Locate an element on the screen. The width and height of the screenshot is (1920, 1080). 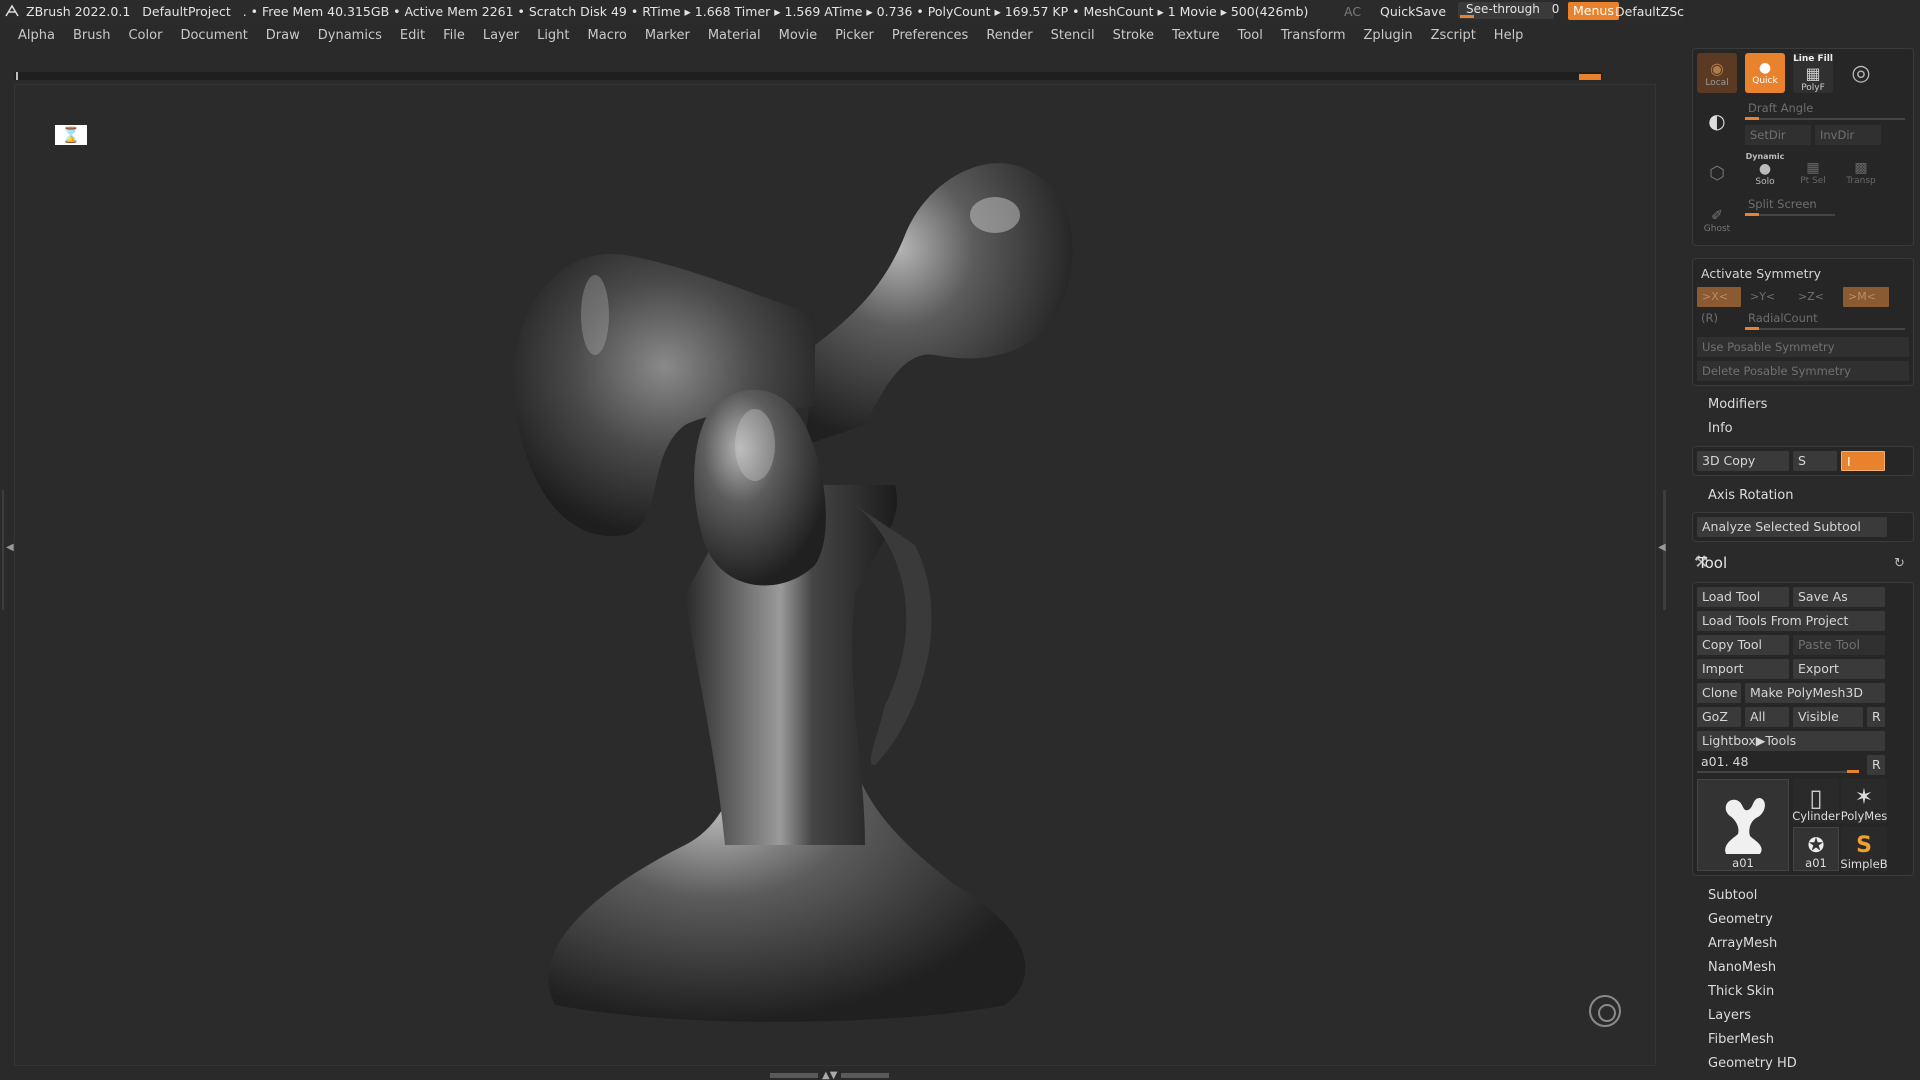
quick-button: ● Quick is located at coordinates (1765, 73).